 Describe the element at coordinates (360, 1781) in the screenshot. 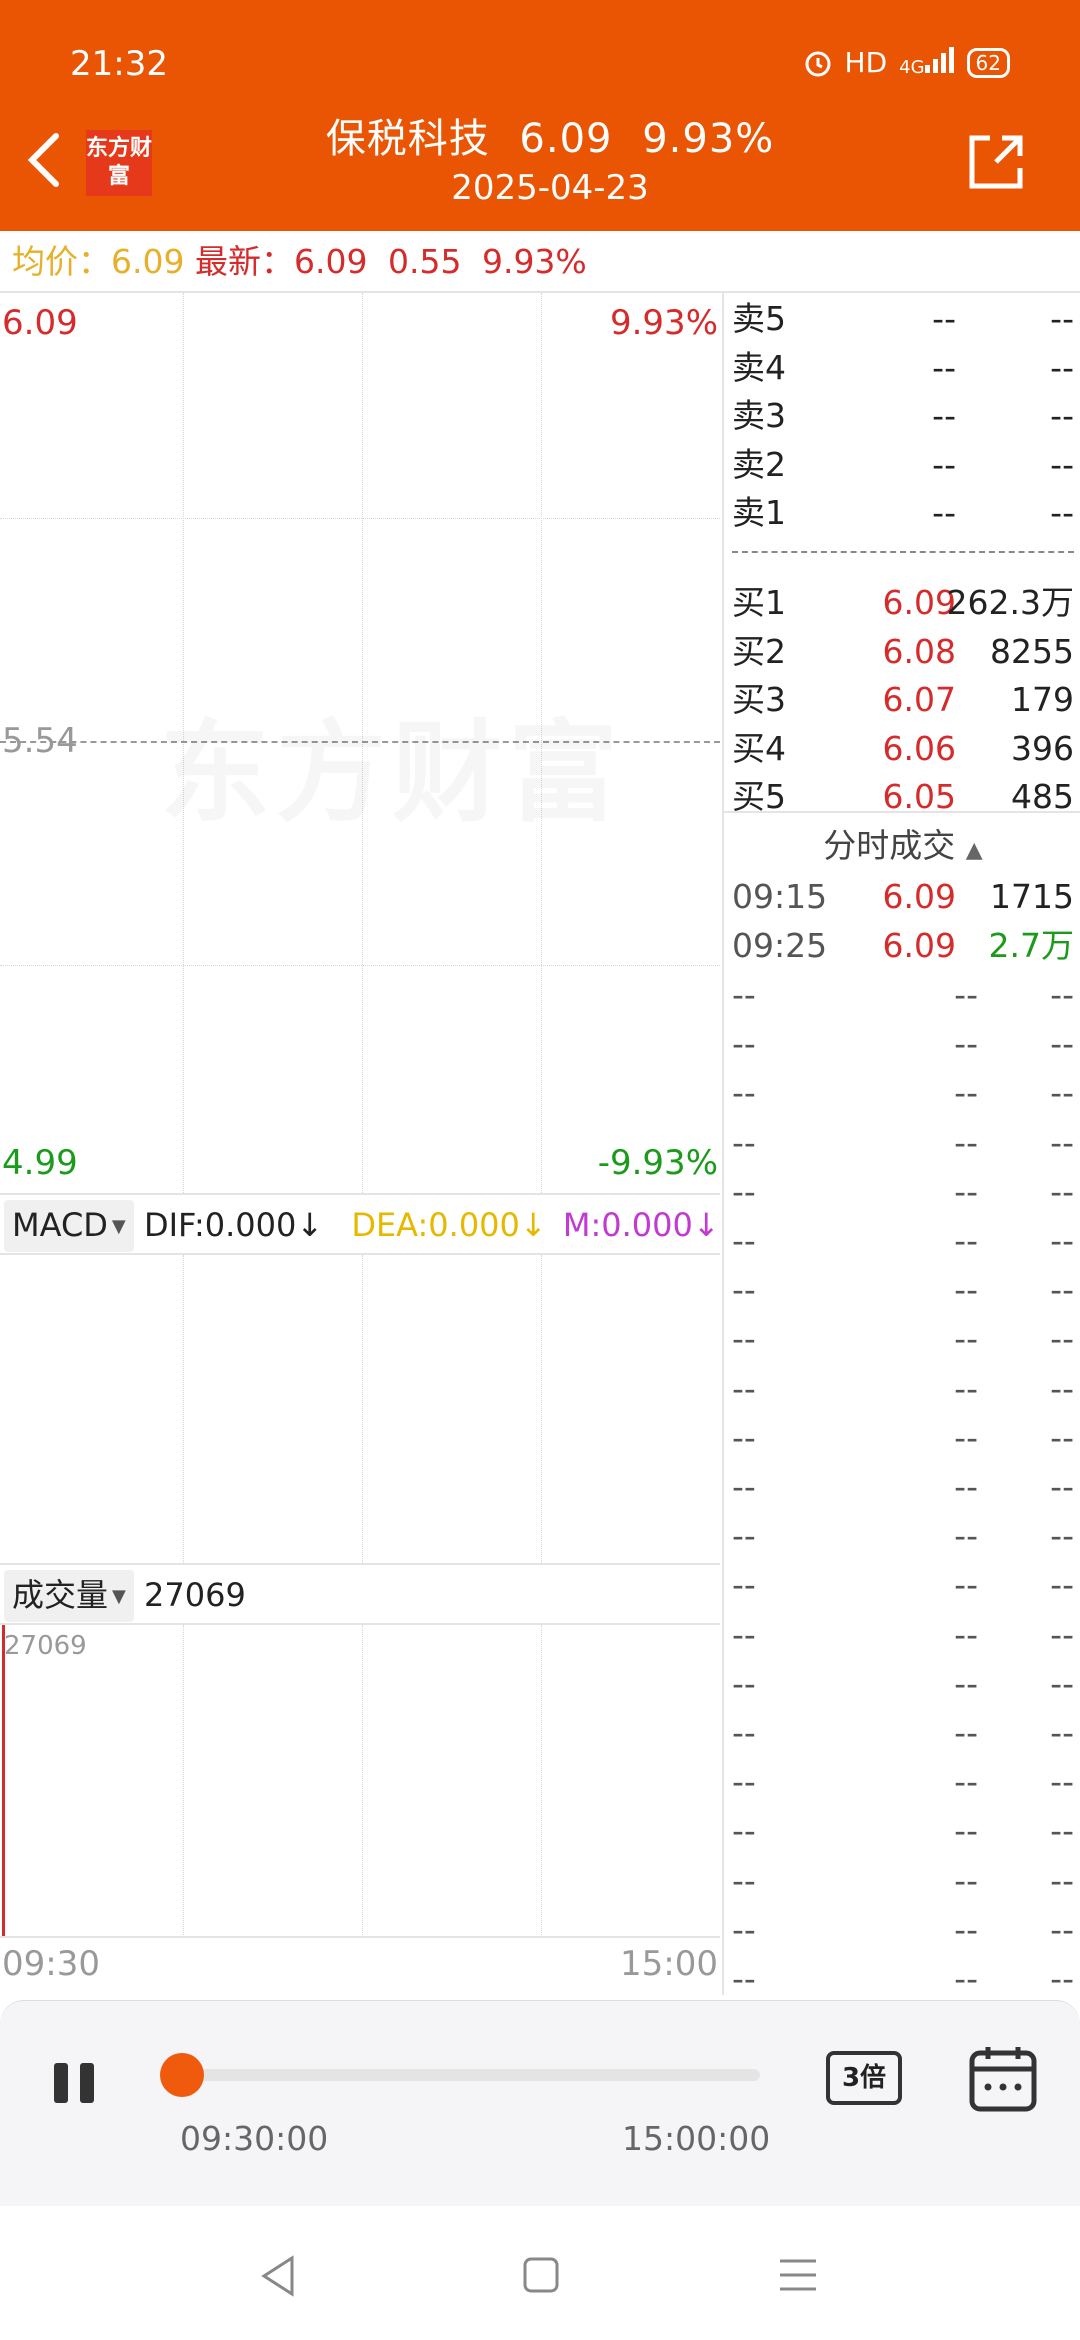

I see `volume-chart: 27069` at that location.